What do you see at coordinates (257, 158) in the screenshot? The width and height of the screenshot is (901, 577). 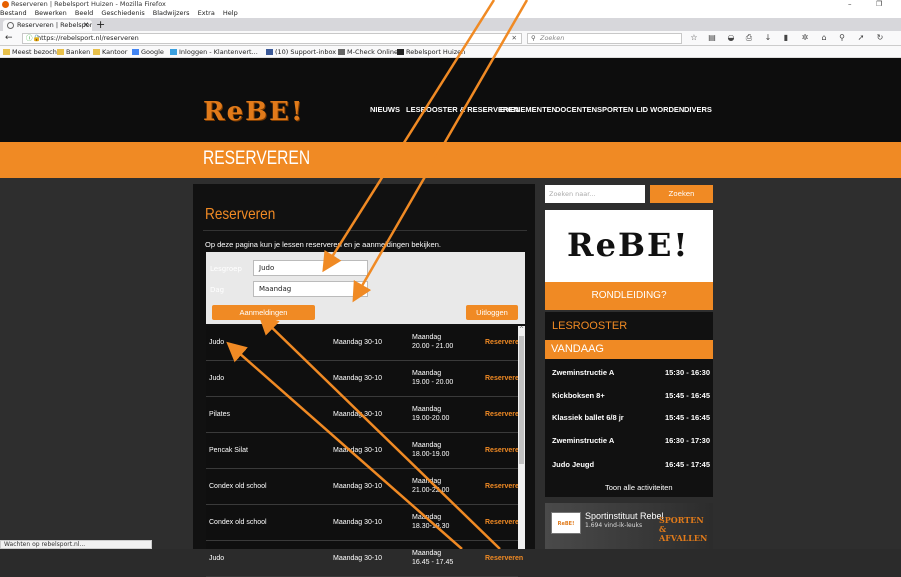 I see `page-title: RESERVEREN` at bounding box center [257, 158].